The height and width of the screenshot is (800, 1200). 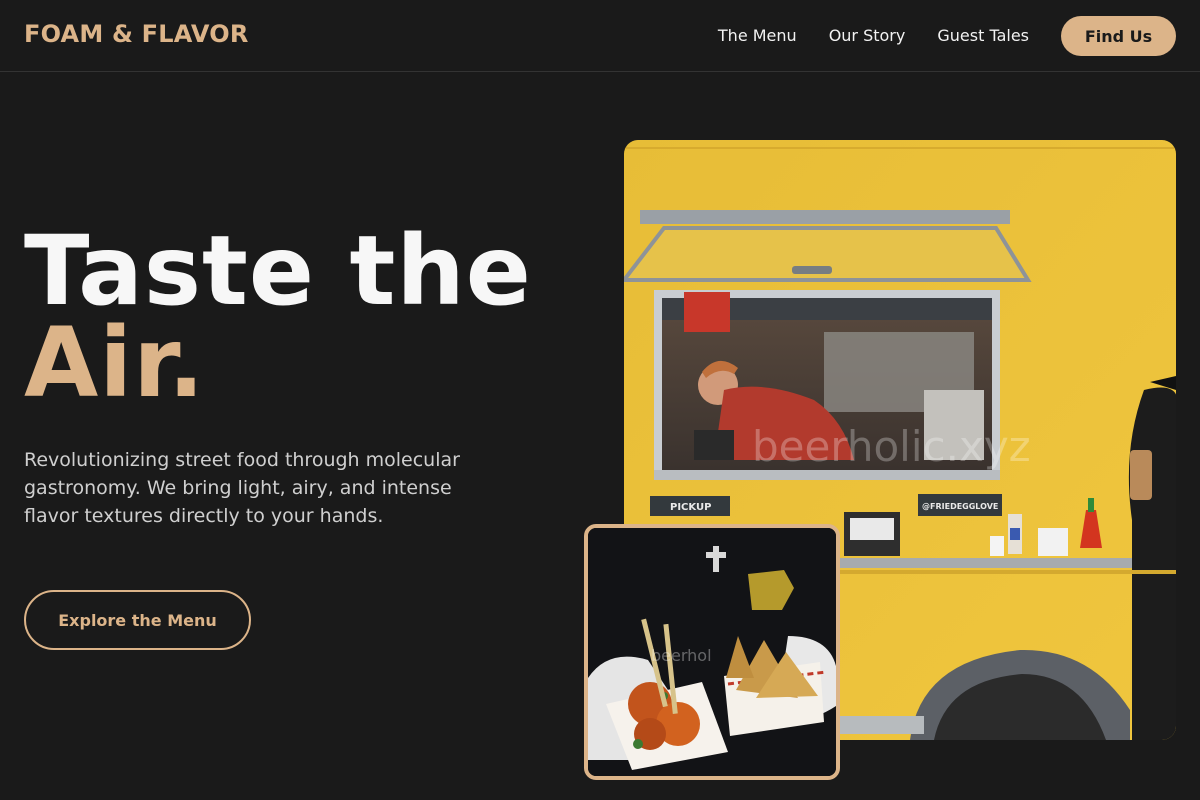 I want to click on hero-title-line-1: Taste the, so click(x=278, y=271).